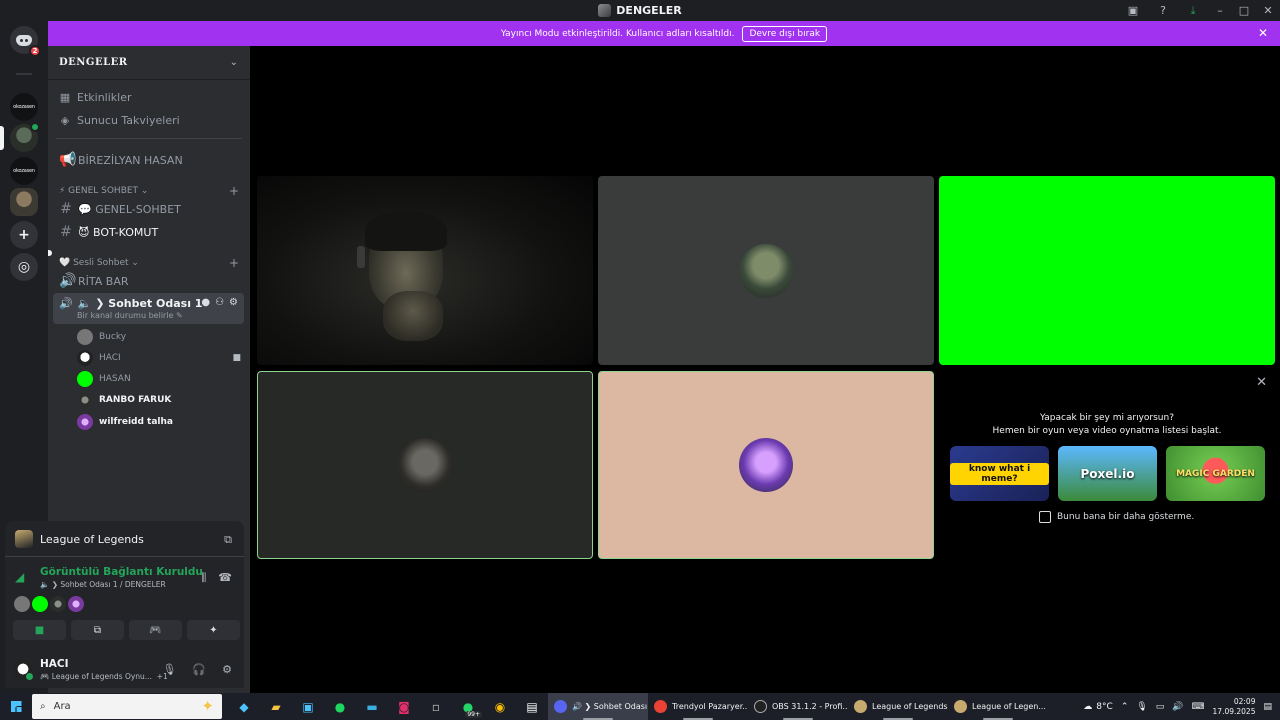  I want to click on weather-widget: ☁ 8°C, so click(1098, 707).